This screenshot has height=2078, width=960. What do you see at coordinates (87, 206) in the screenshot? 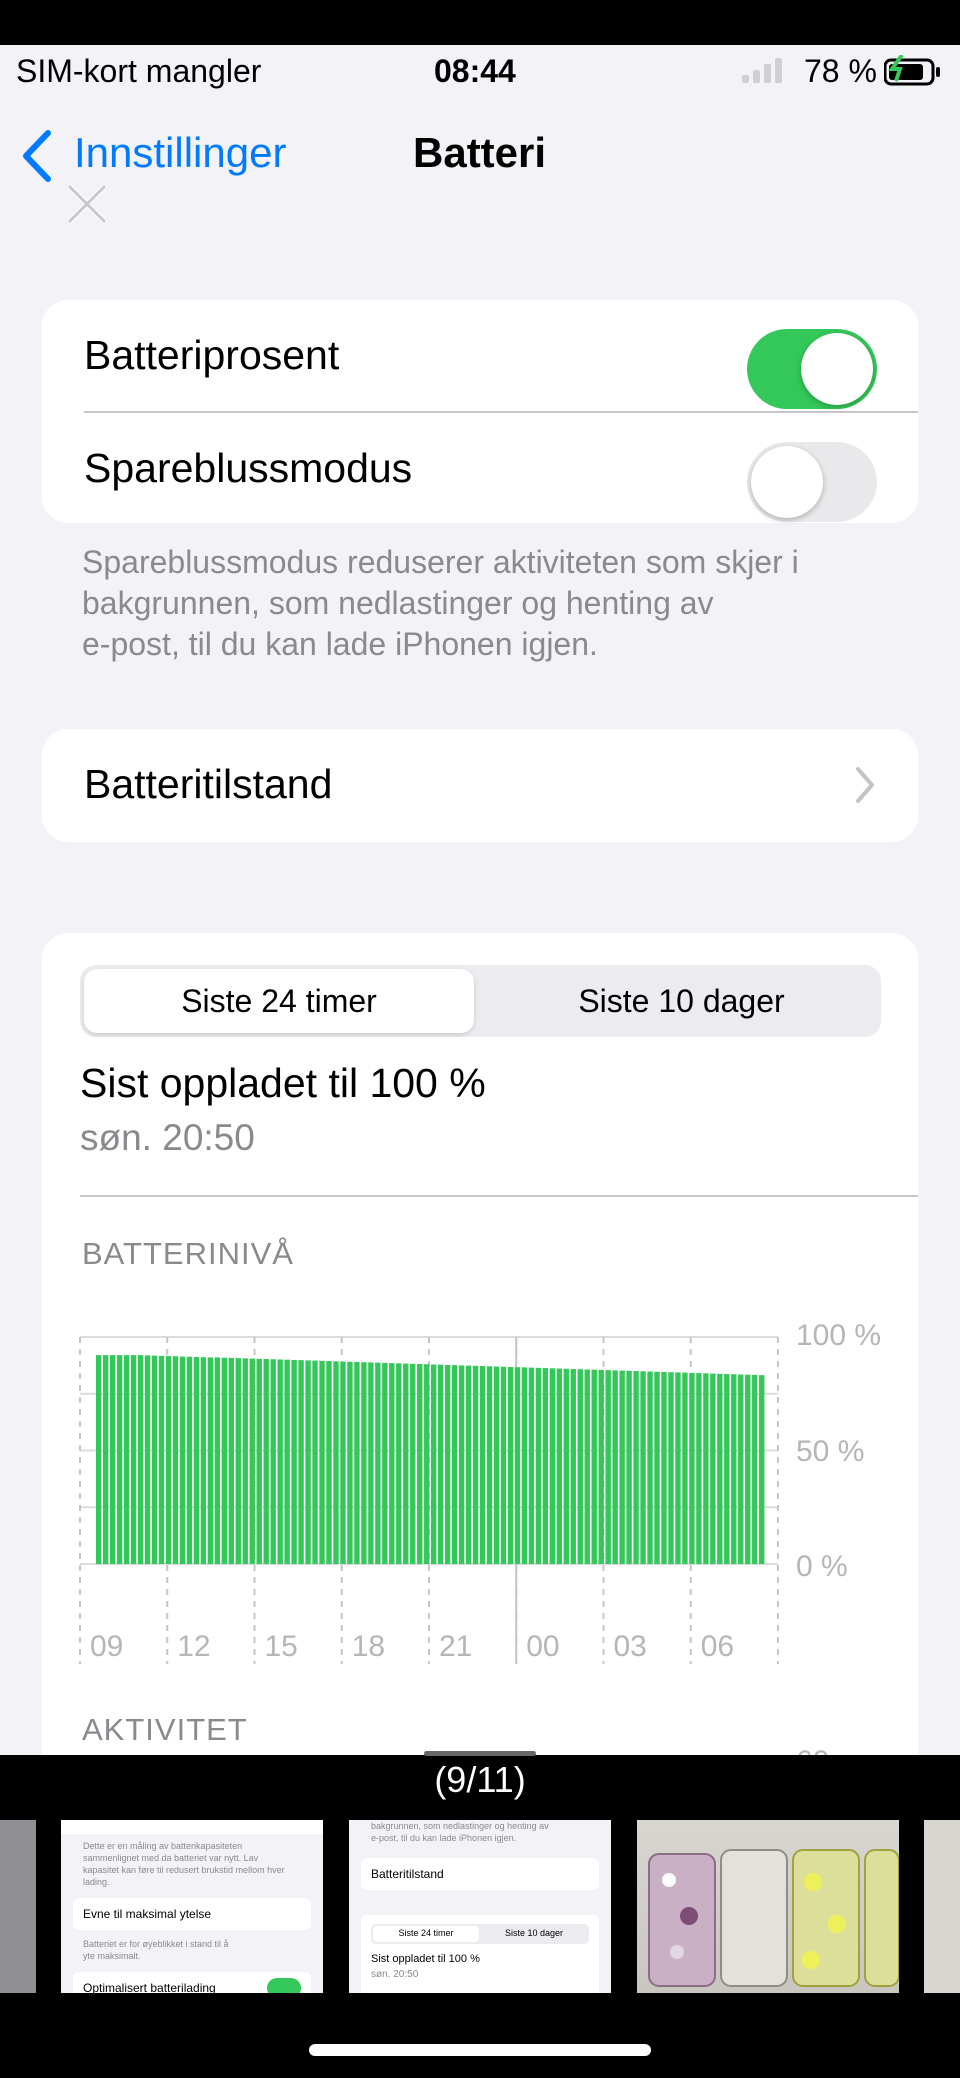
I see `close-icon` at bounding box center [87, 206].